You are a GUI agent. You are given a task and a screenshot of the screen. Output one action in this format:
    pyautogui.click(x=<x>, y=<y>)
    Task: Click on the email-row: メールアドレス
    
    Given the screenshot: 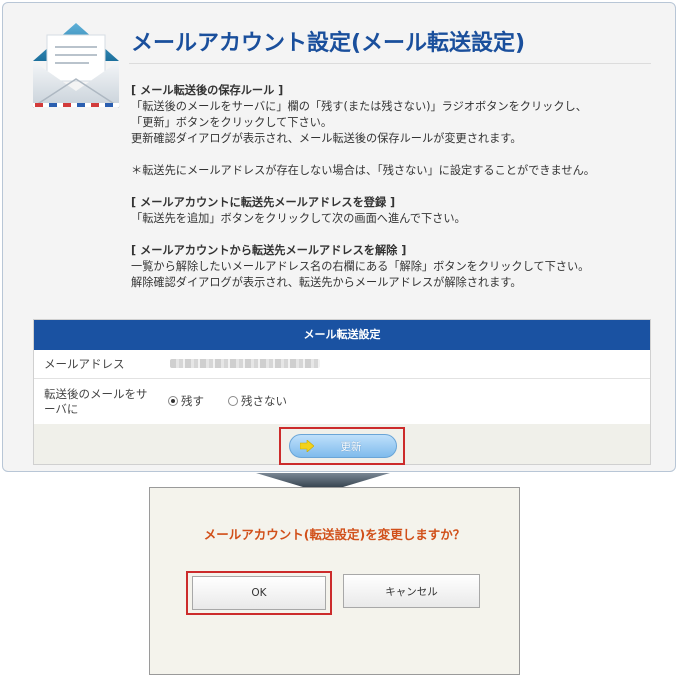 What is the action you would take?
    pyautogui.click(x=342, y=364)
    